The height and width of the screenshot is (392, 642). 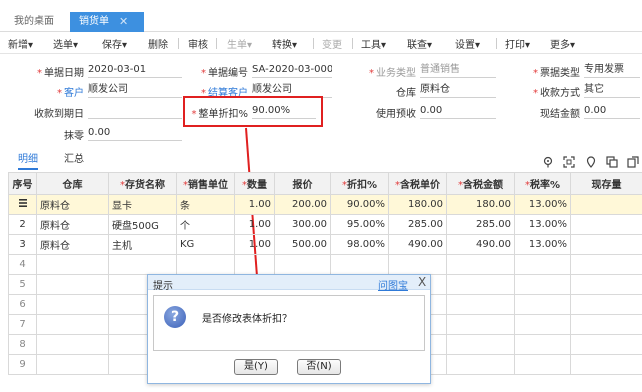 What do you see at coordinates (359, 183) in the screenshot?
I see `col-header-discount: *折扣%` at bounding box center [359, 183].